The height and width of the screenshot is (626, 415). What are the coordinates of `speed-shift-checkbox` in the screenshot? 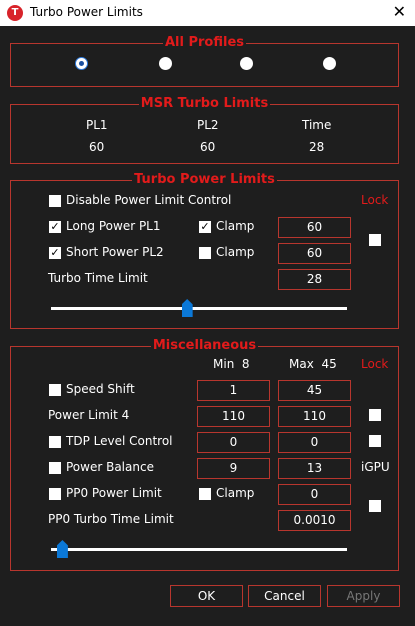 It's located at (55, 390).